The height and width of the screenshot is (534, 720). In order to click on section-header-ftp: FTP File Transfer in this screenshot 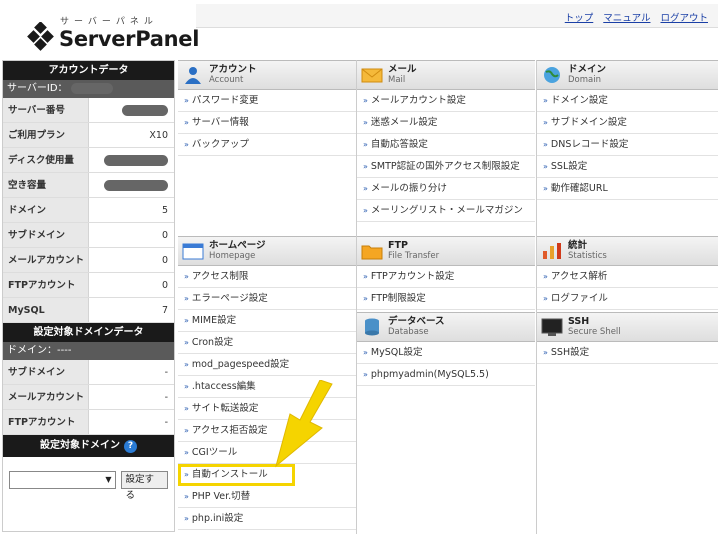, I will do `click(446, 251)`.